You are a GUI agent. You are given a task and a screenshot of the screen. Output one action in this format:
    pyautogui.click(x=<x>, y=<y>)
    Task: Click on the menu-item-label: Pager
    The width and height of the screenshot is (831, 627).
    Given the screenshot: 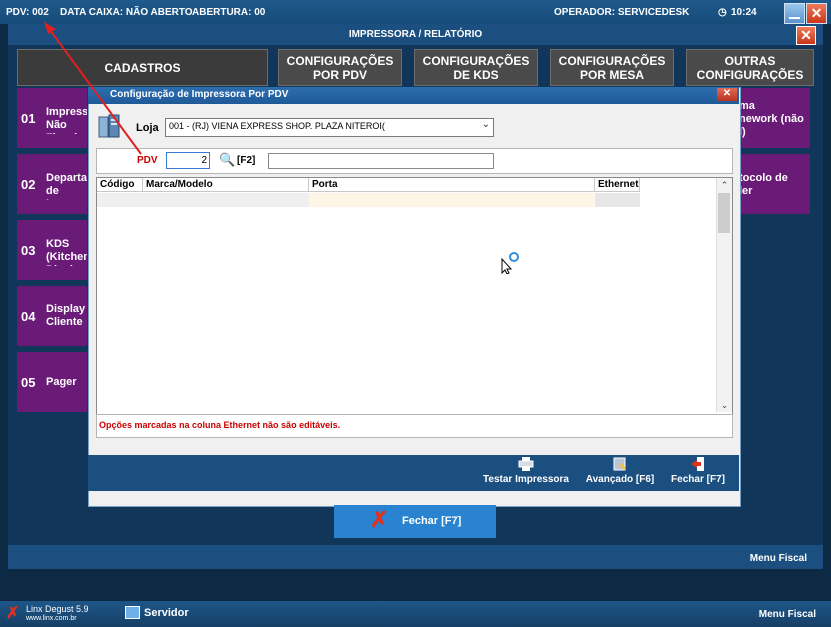 What is the action you would take?
    pyautogui.click(x=61, y=382)
    